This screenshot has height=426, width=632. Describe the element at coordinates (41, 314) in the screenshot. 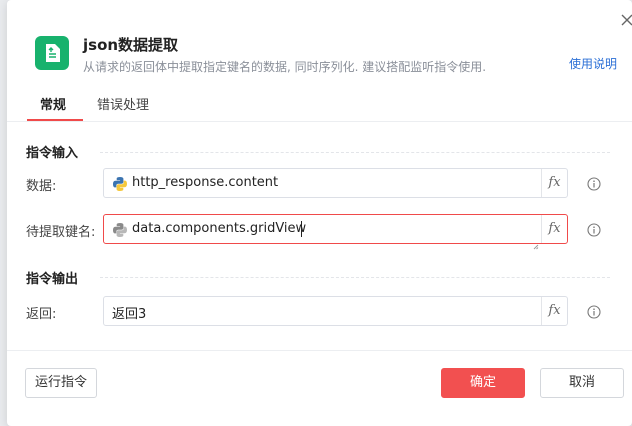

I see `return-field-label: 返回:` at that location.